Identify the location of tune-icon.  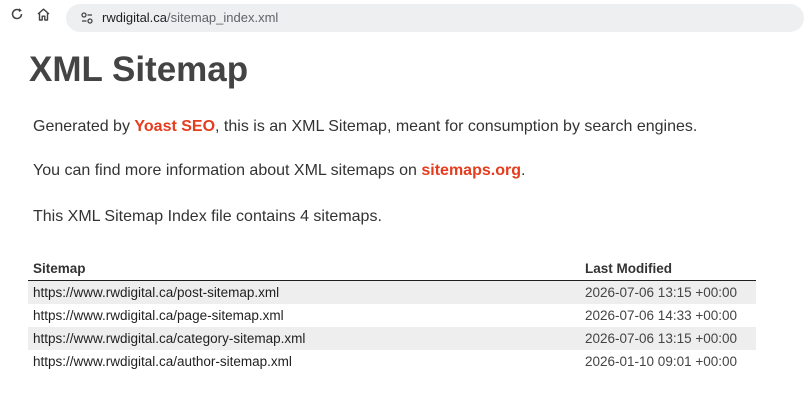
(87, 18).